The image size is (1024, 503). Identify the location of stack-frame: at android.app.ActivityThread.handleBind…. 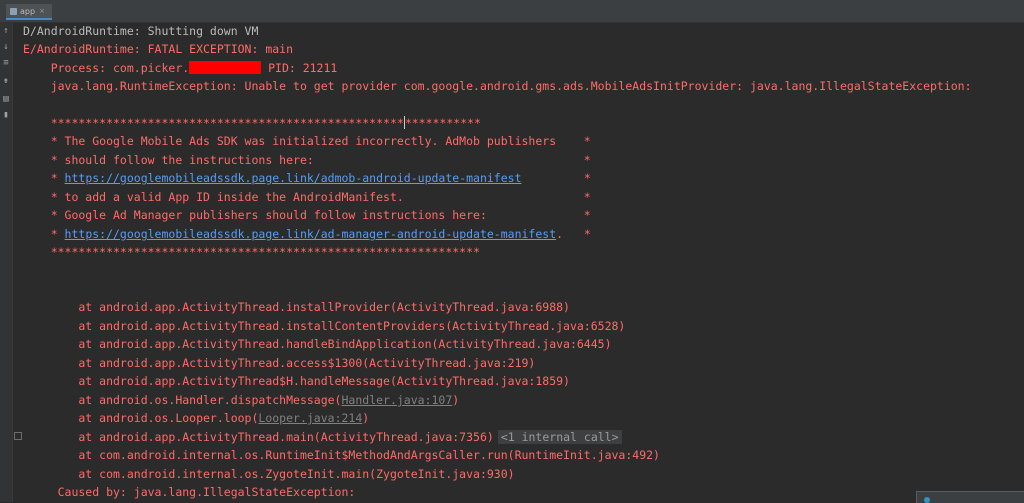
(317, 344).